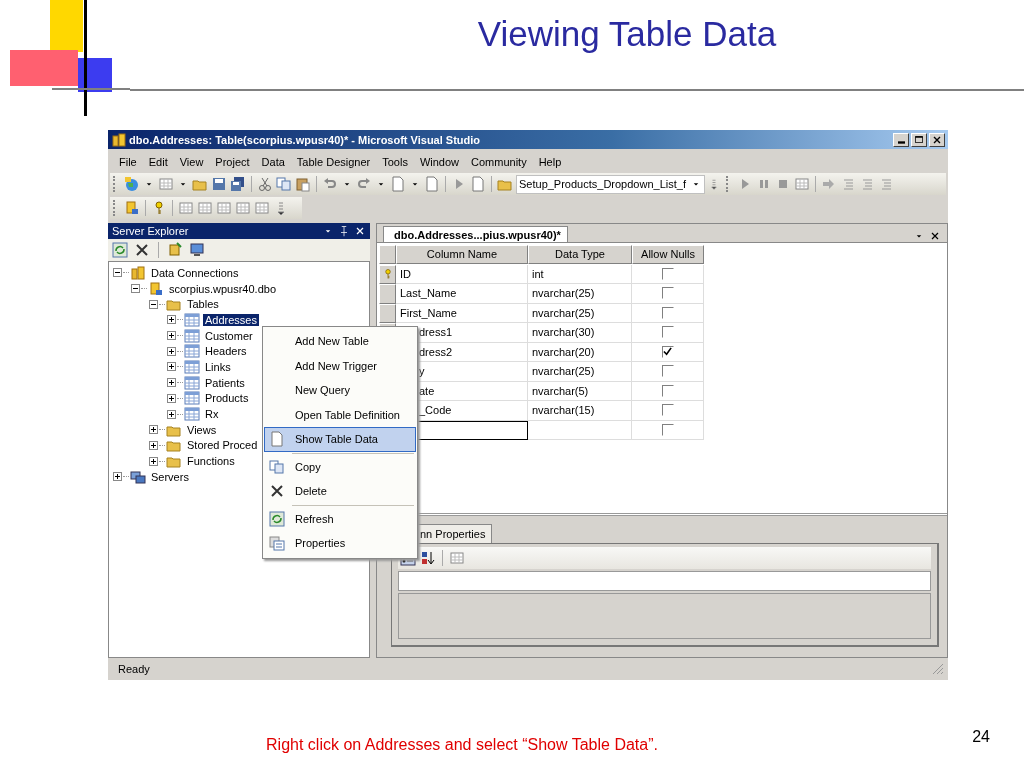 Image resolution: width=1024 pixels, height=768 pixels. What do you see at coordinates (222, 445) in the screenshot?
I see `tree-item: Stored Proced` at bounding box center [222, 445].